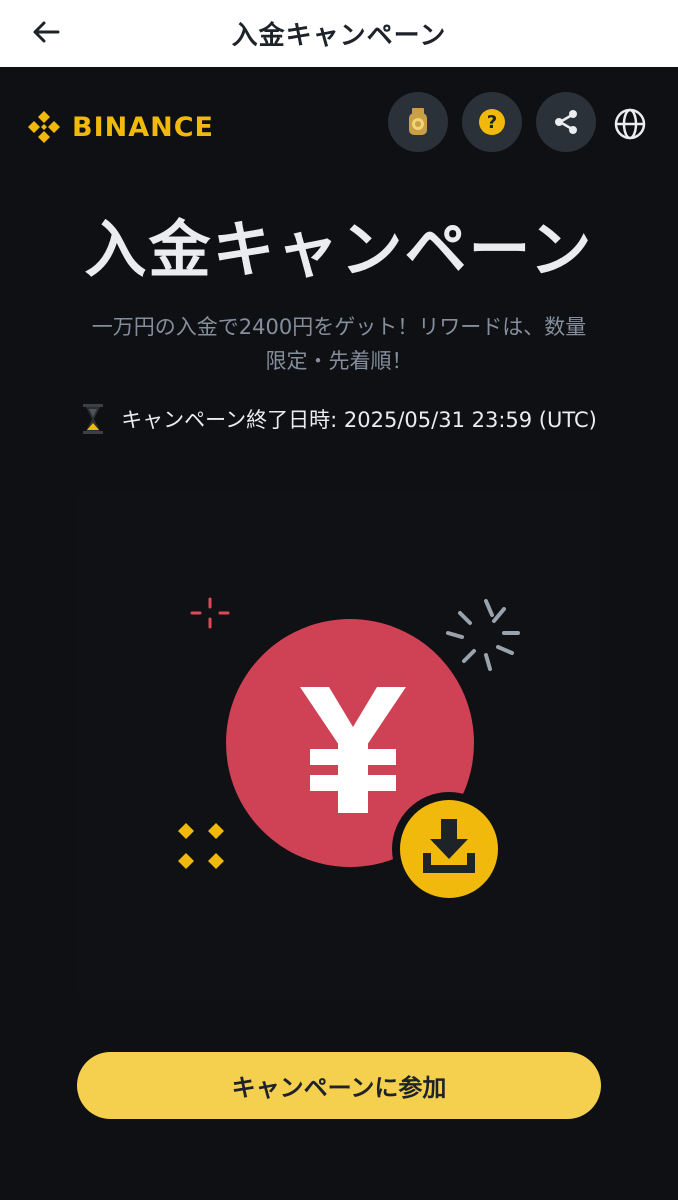 This screenshot has width=678, height=1200. I want to click on subtitle-line-1: 一万円の入金で2400円をゲット！リワードは、数量, so click(339, 327).